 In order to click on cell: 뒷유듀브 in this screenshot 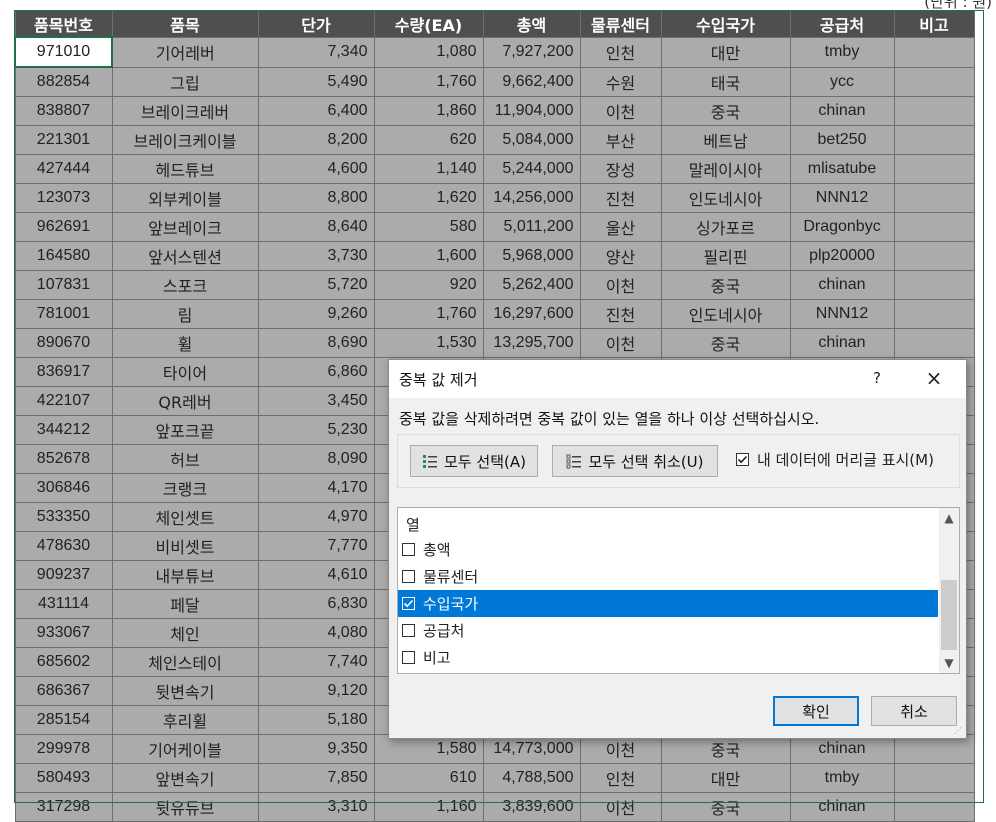, I will do `click(185, 807)`.